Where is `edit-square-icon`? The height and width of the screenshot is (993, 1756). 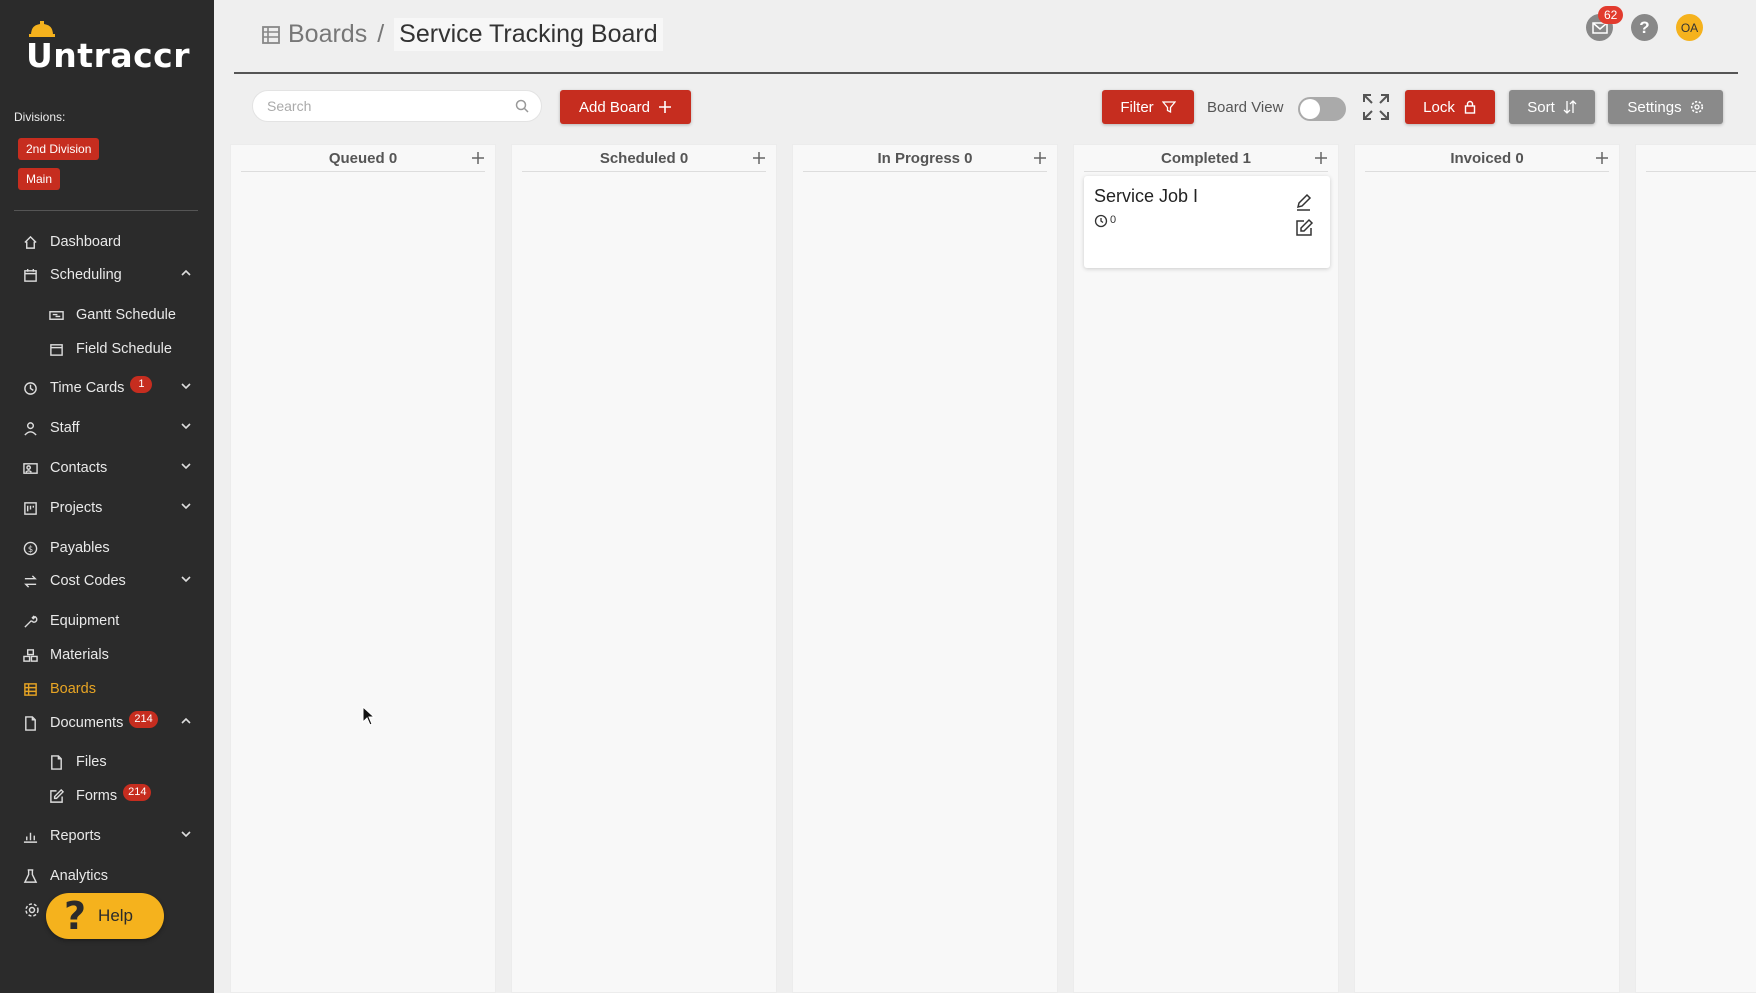 edit-square-icon is located at coordinates (1304, 228).